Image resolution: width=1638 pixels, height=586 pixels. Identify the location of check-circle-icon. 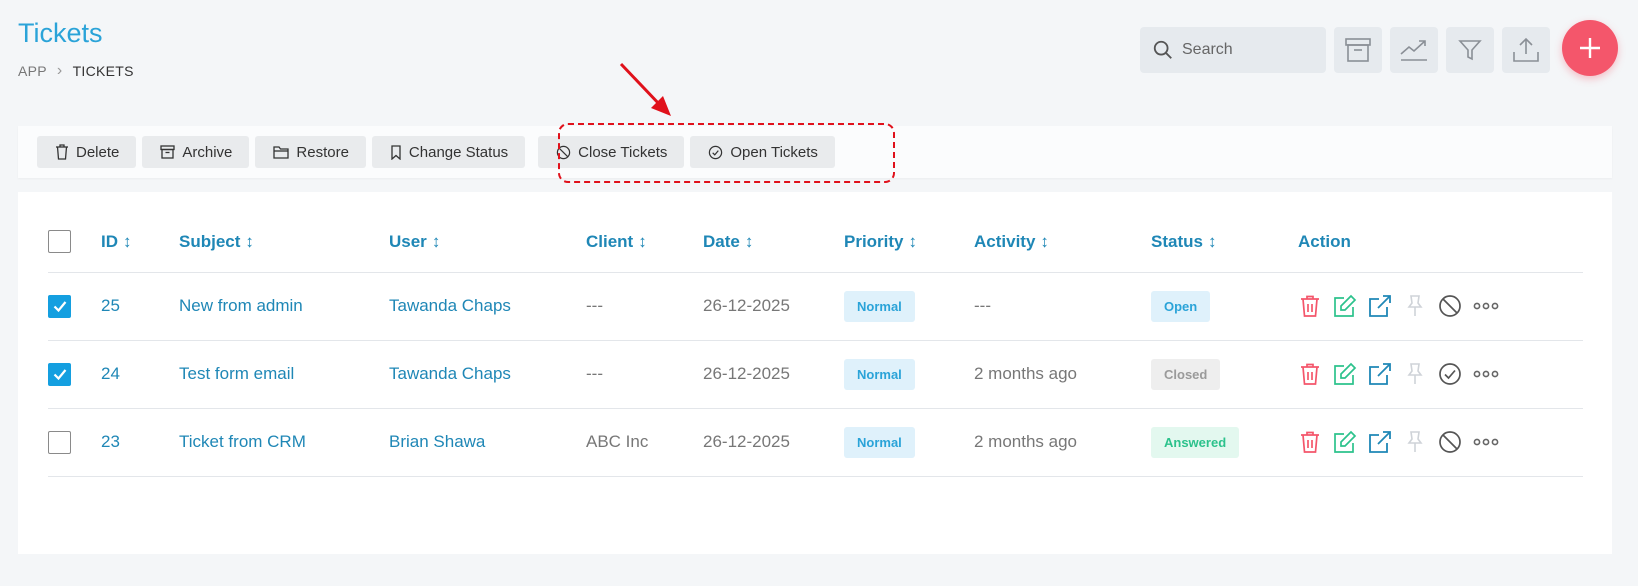
(1450, 374).